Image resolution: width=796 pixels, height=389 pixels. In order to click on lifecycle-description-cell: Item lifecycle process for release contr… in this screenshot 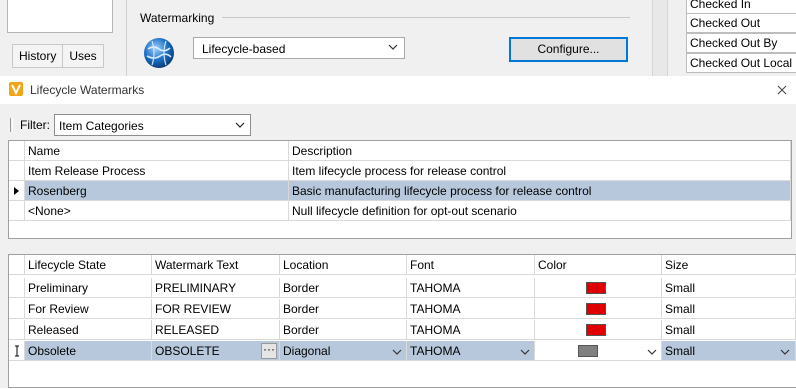, I will do `click(540, 171)`.